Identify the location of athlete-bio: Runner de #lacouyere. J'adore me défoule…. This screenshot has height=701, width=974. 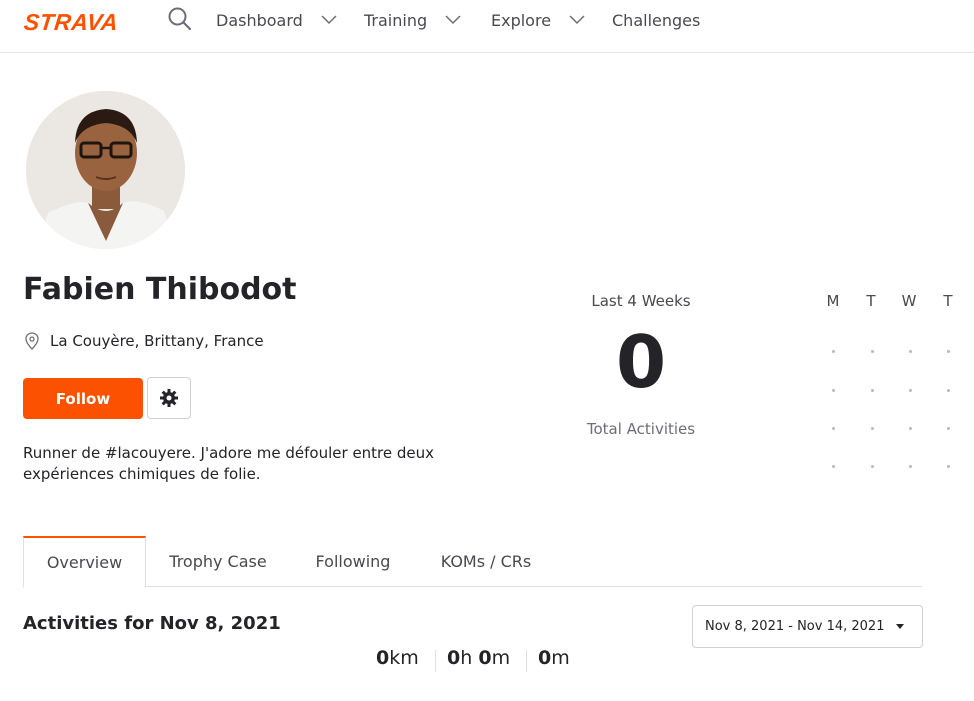
(229, 463).